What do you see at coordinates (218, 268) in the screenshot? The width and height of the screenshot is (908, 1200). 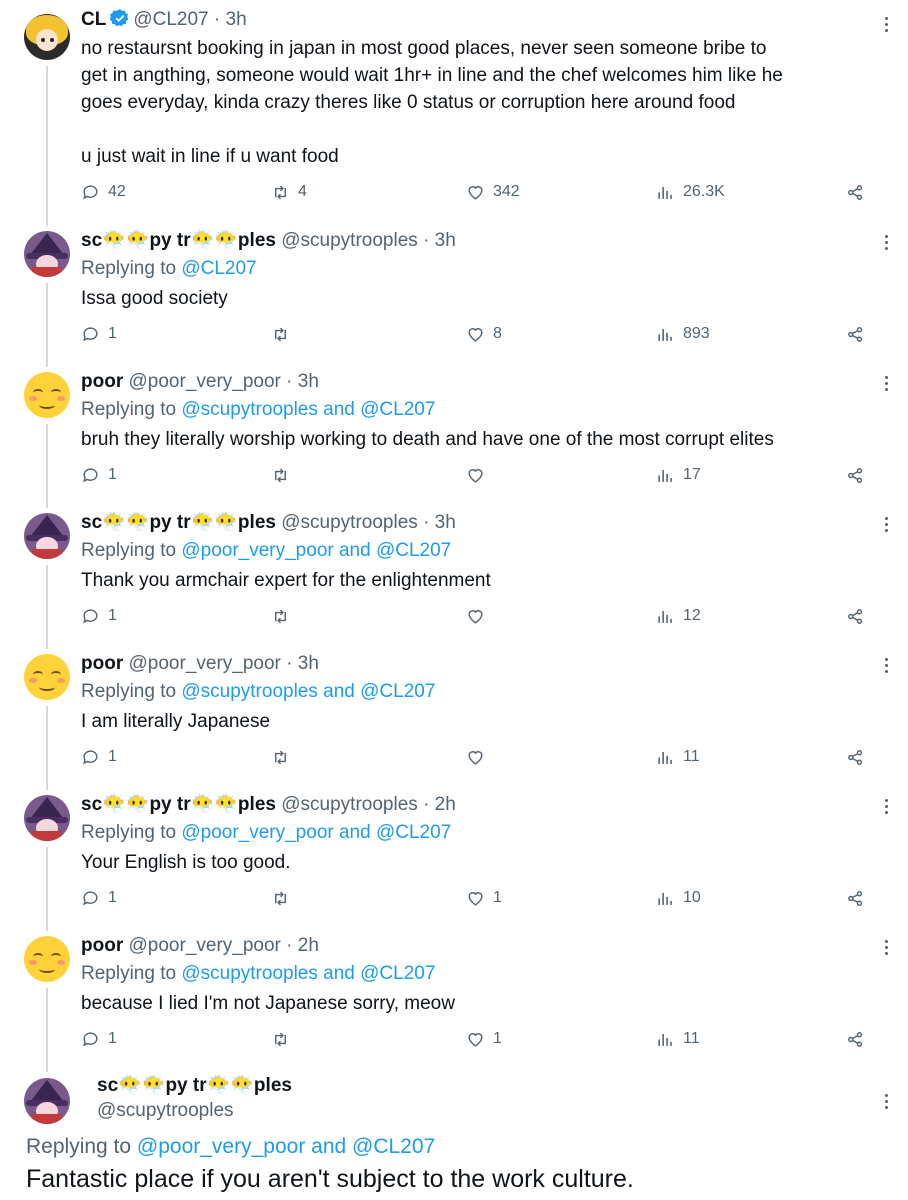 I see `replying-to-links: @CL207` at bounding box center [218, 268].